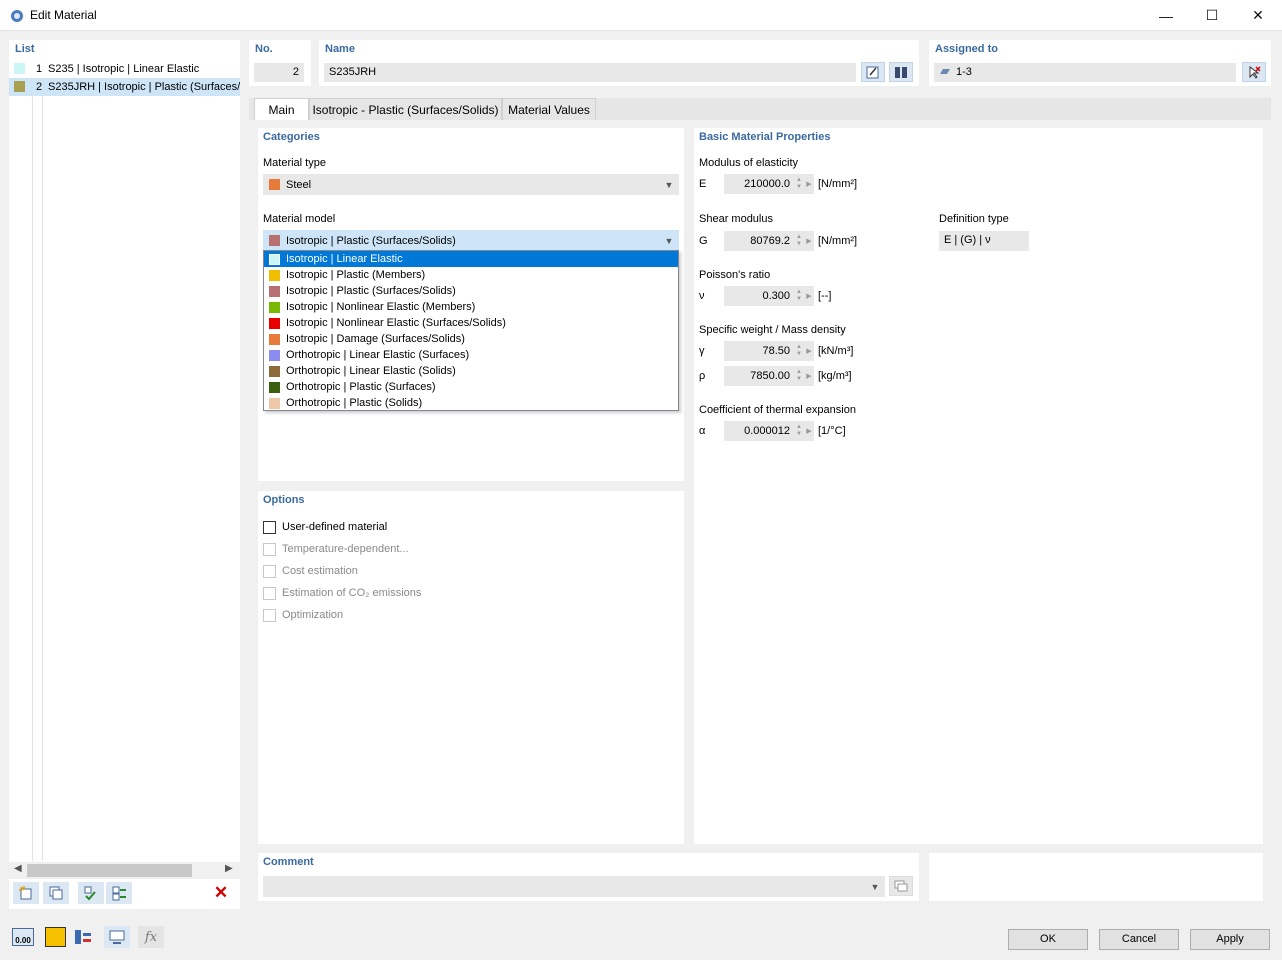 This screenshot has height=960, width=1282. I want to click on tab-material-values: Material Values, so click(549, 109).